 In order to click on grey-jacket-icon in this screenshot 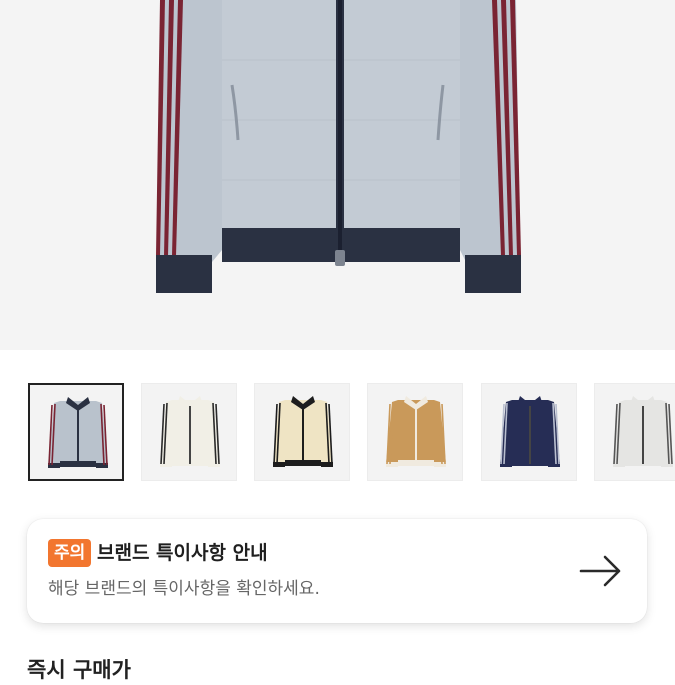, I will do `click(643, 431)`.